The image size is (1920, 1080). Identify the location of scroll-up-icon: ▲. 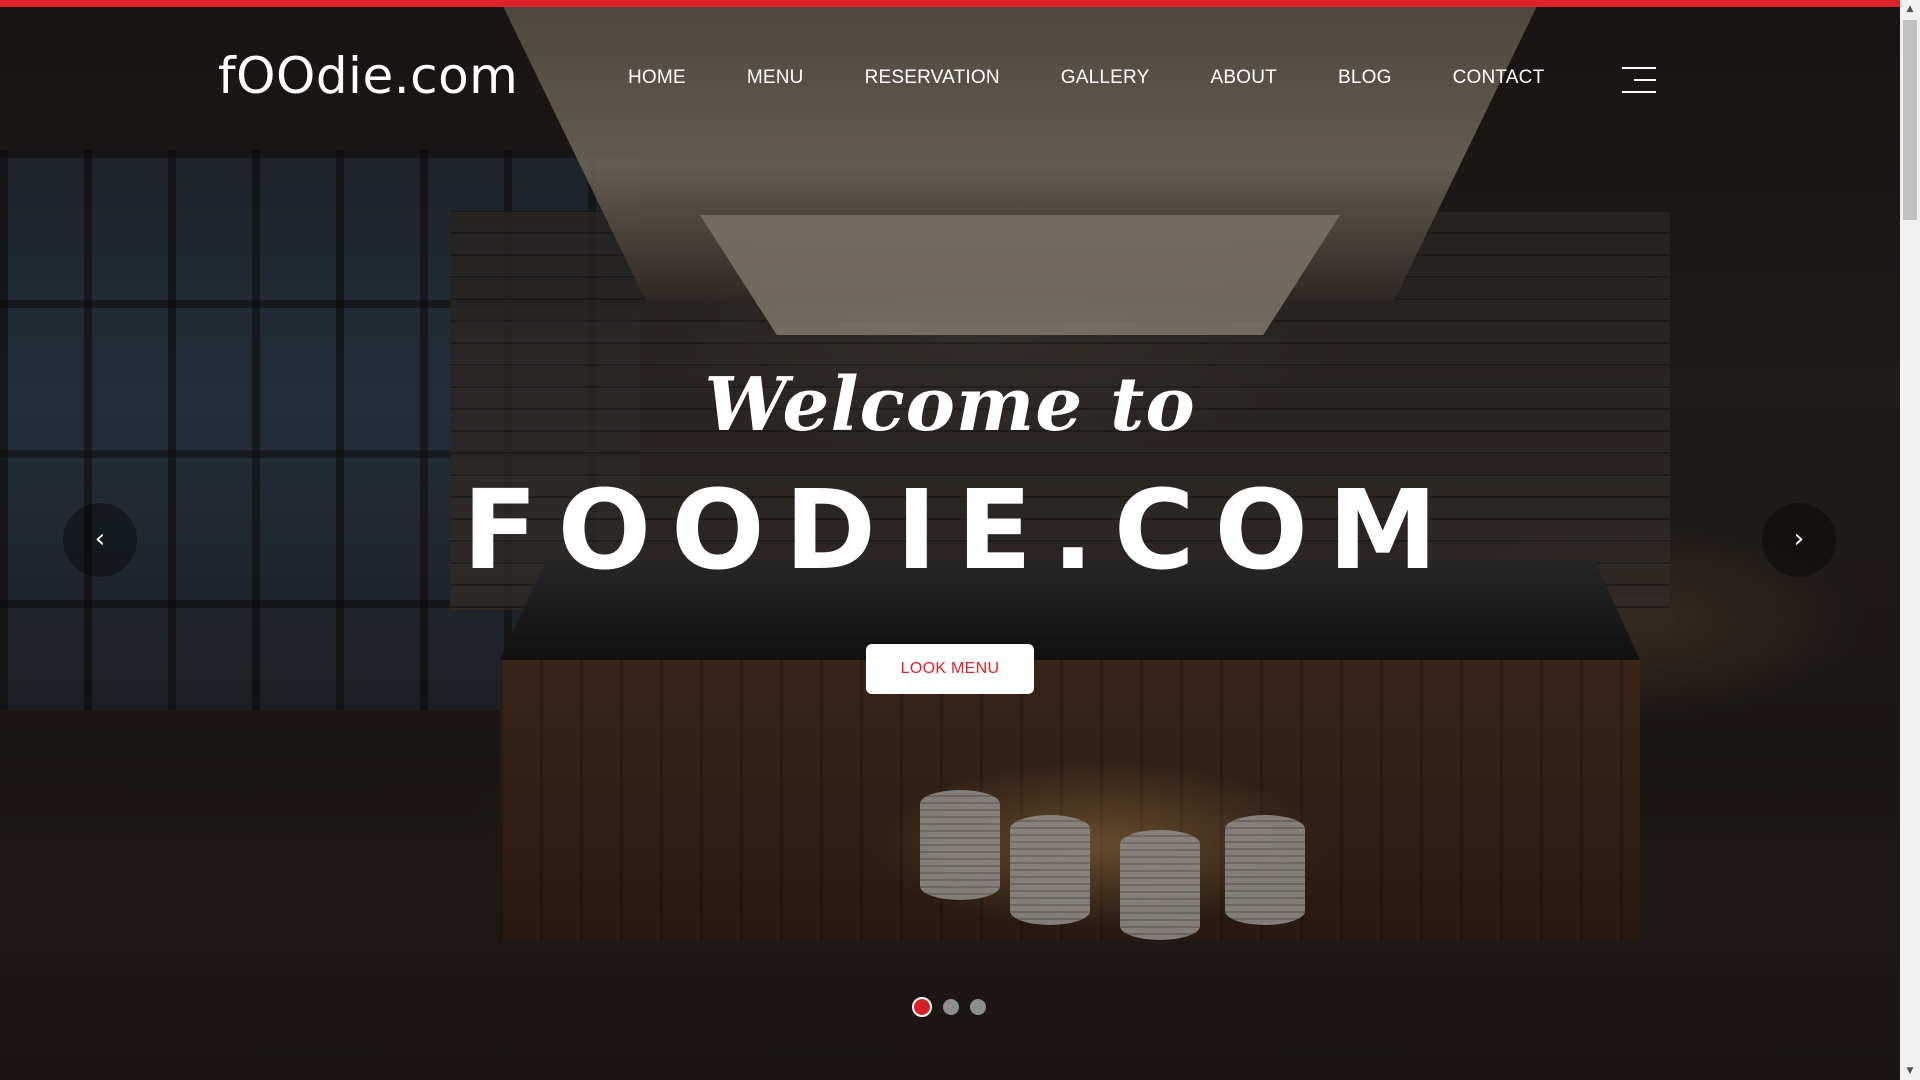
(1910, 9).